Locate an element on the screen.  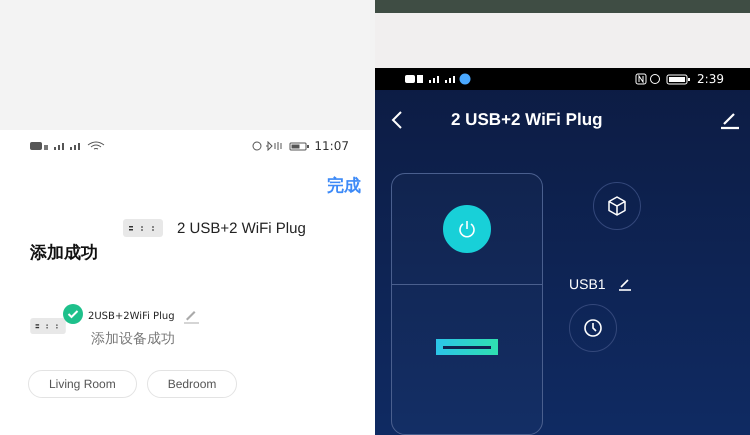
cube-button is located at coordinates (617, 206).